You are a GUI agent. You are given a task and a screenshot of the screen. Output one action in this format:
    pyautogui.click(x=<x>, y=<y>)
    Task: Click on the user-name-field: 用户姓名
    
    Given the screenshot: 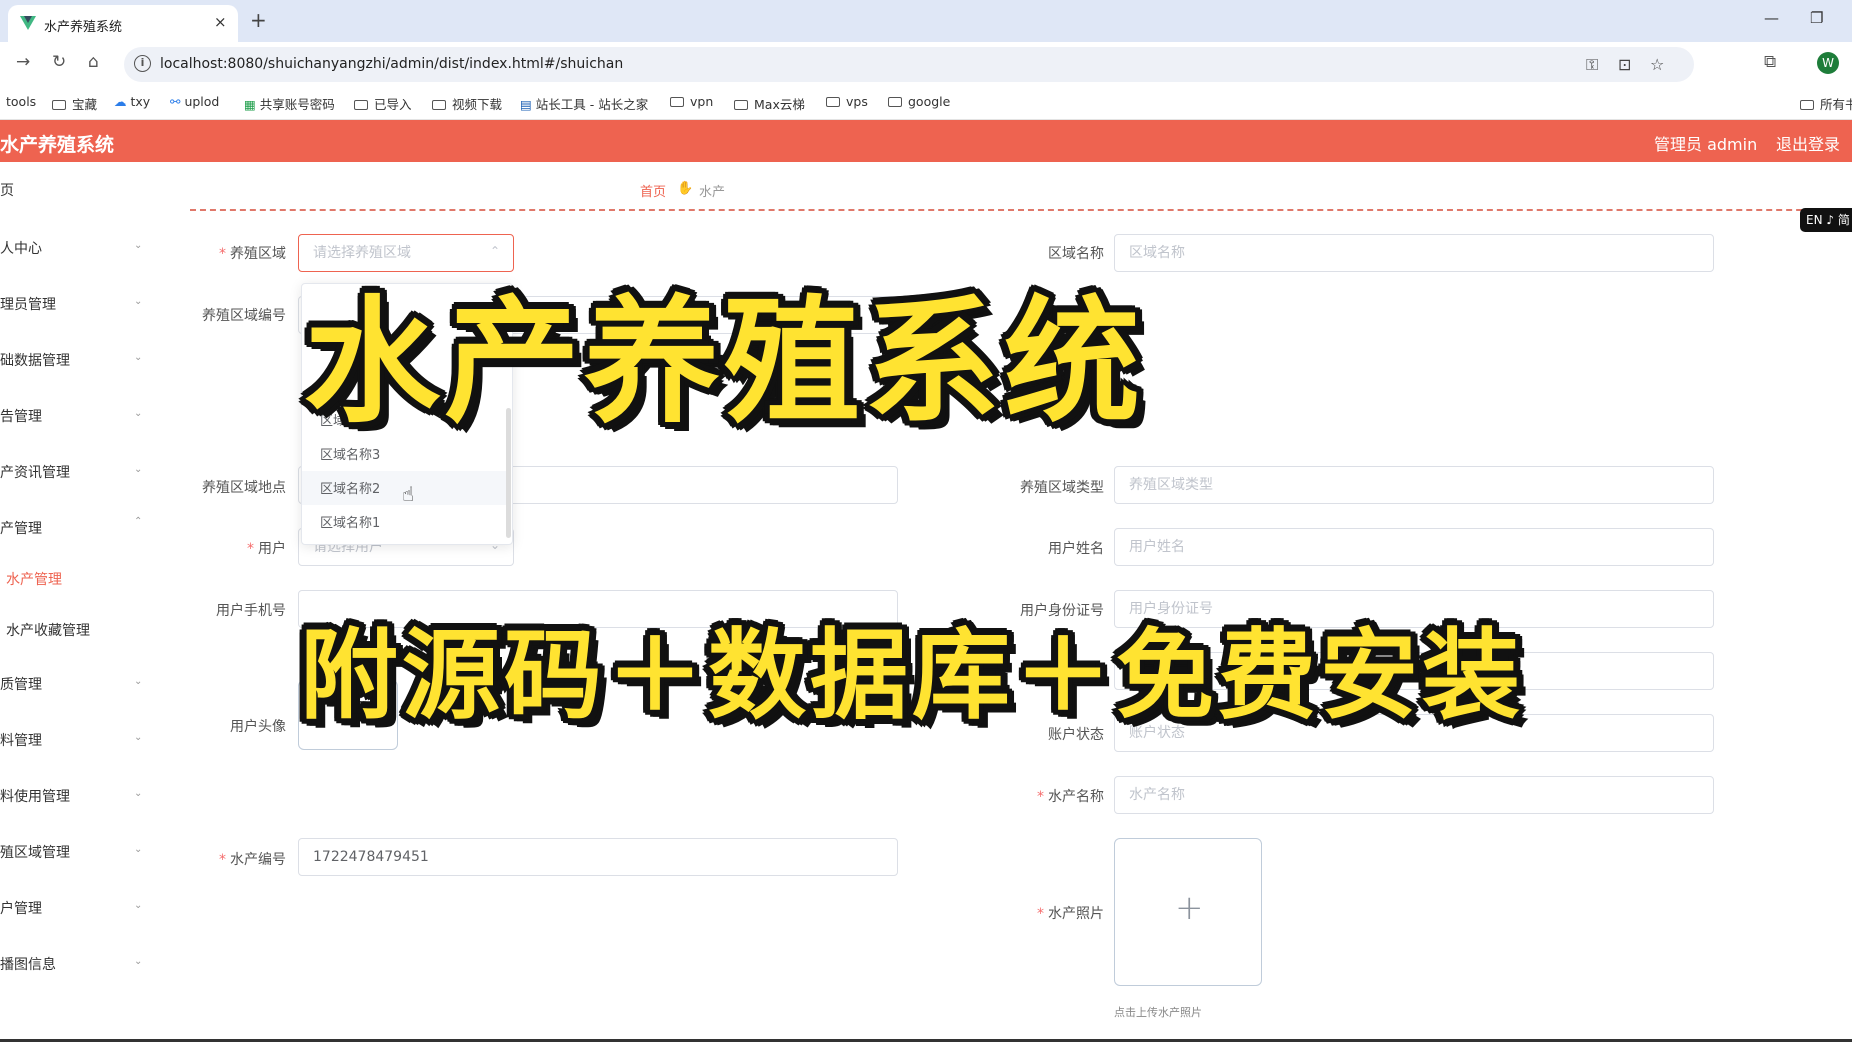 What is the action you would take?
    pyautogui.click(x=1414, y=547)
    